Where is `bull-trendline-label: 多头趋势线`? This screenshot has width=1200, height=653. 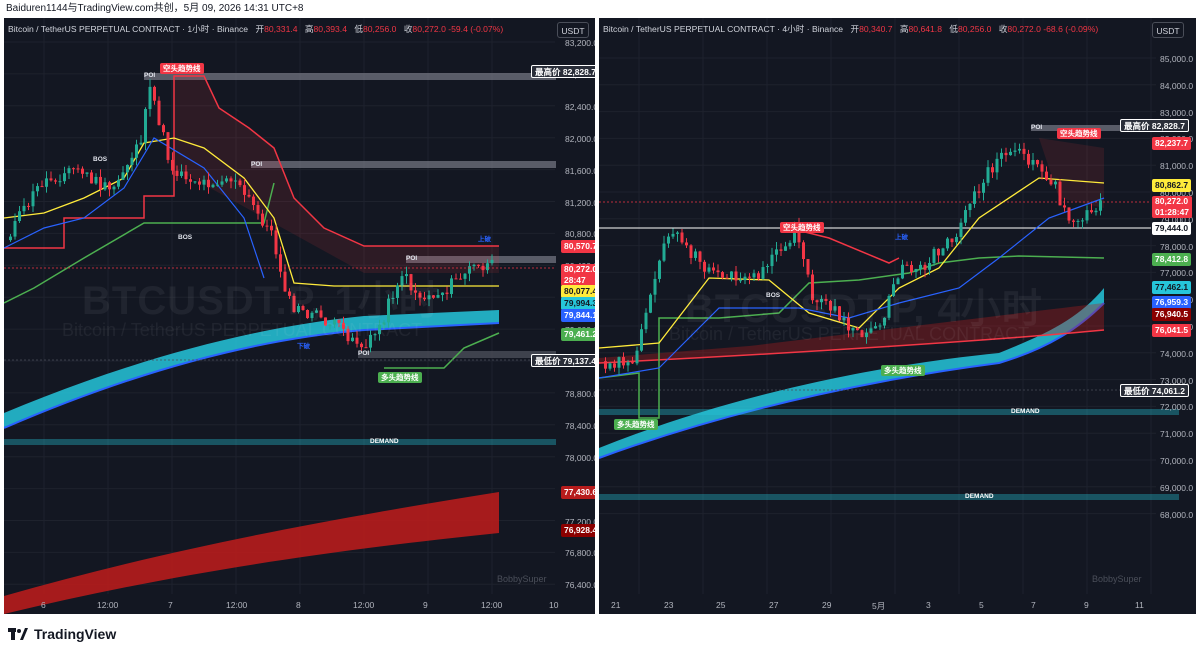 bull-trendline-label: 多头趋势线 is located at coordinates (903, 370).